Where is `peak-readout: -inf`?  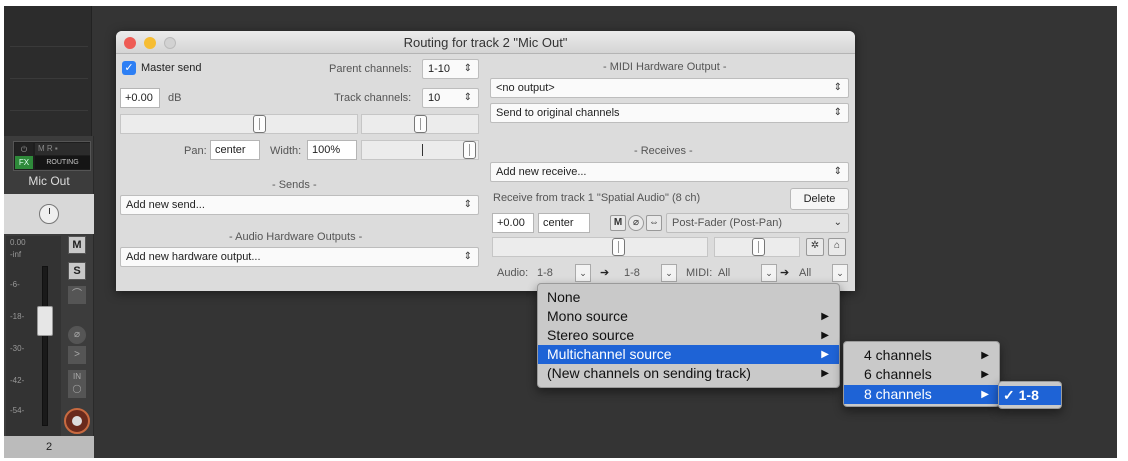 peak-readout: -inf is located at coordinates (16, 254).